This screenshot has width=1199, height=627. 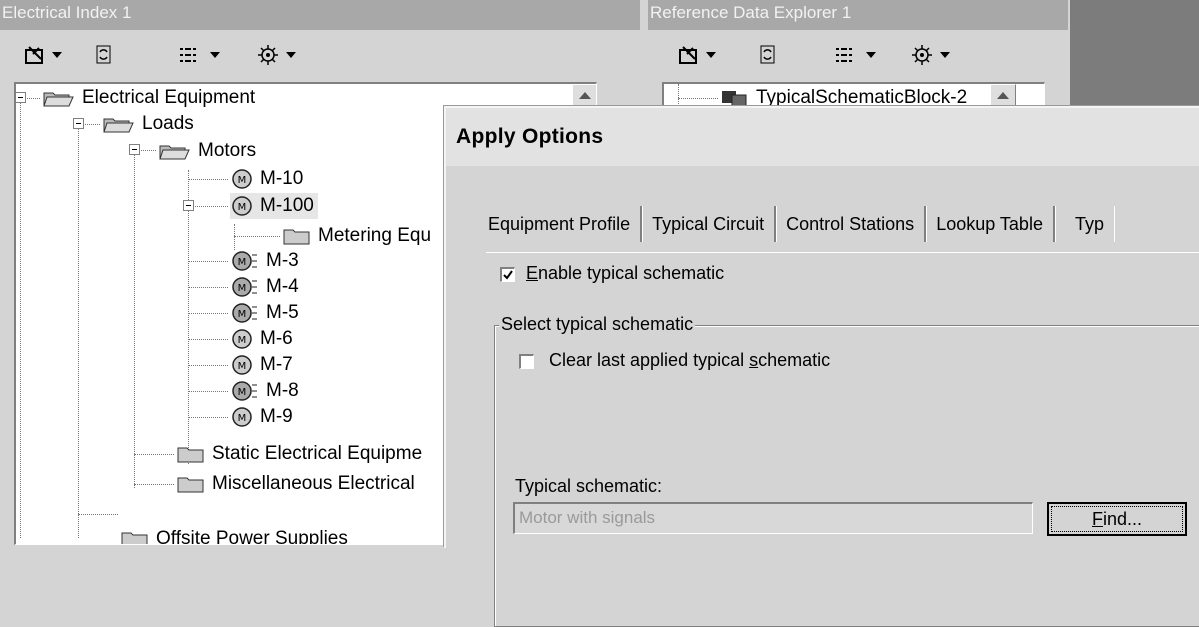 I want to click on tree-node-motor: M M-8, so click(x=264, y=391).